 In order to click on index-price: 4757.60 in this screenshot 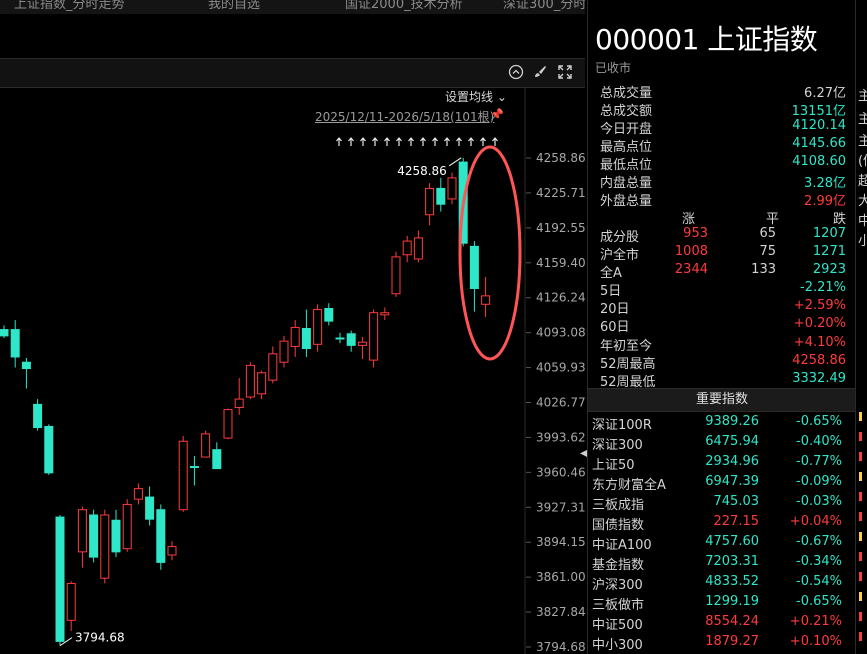, I will do `click(732, 541)`.